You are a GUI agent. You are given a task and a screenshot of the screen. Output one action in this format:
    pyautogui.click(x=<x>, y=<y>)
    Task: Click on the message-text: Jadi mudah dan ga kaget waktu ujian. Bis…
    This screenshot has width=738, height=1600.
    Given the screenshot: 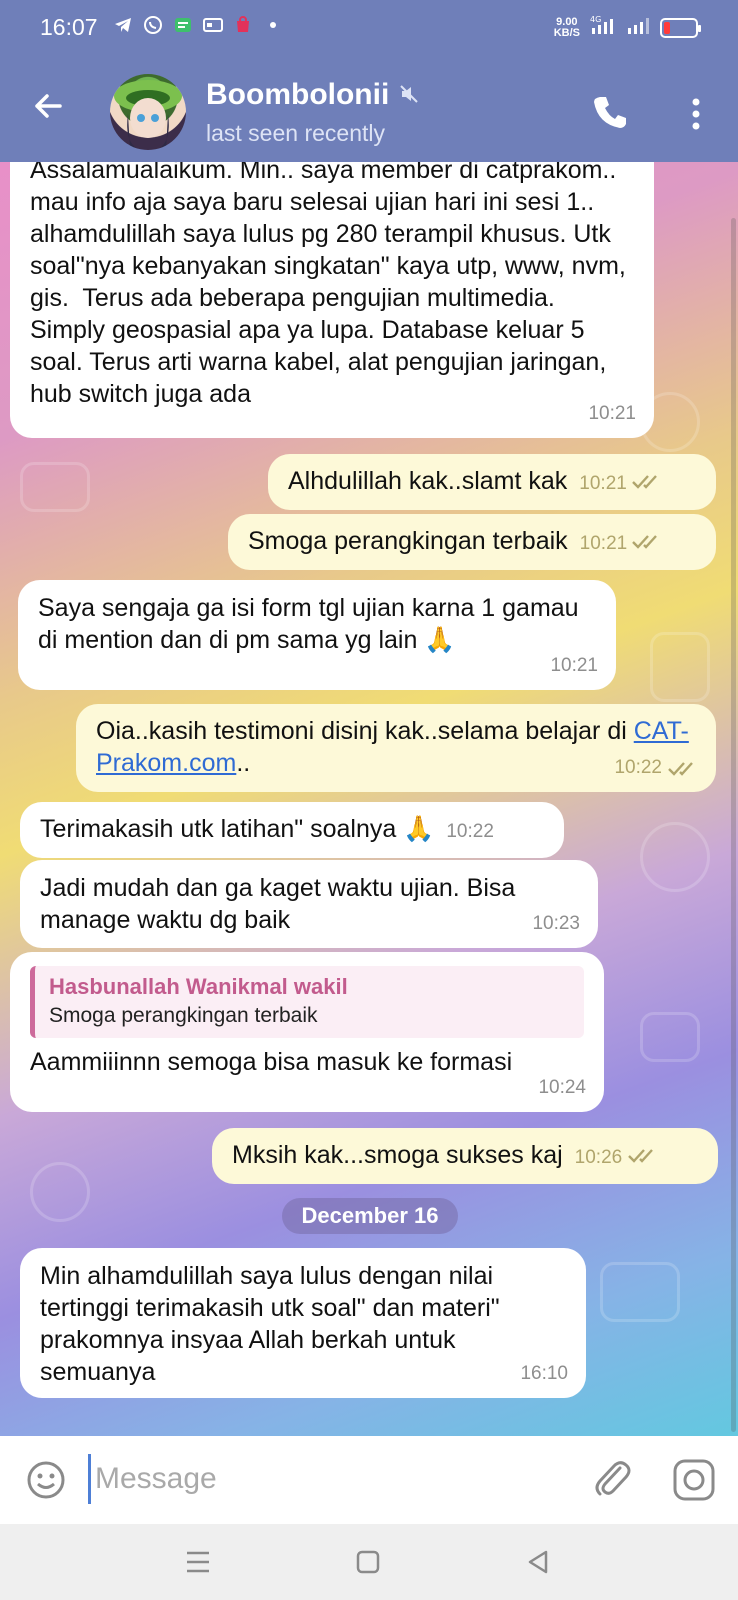 What is the action you would take?
    pyautogui.click(x=281, y=904)
    